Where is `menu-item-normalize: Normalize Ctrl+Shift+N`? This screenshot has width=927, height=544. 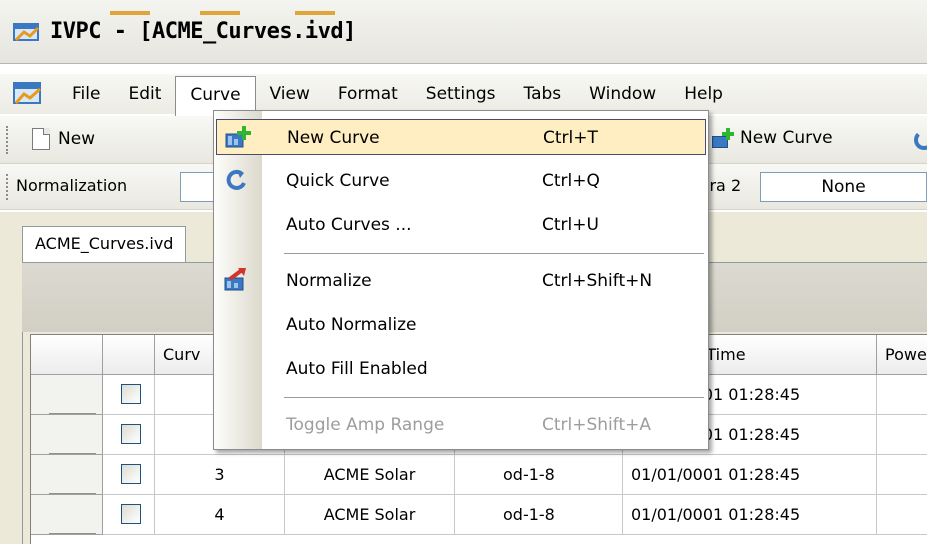 menu-item-normalize: Normalize Ctrl+Shift+N is located at coordinates (461, 281).